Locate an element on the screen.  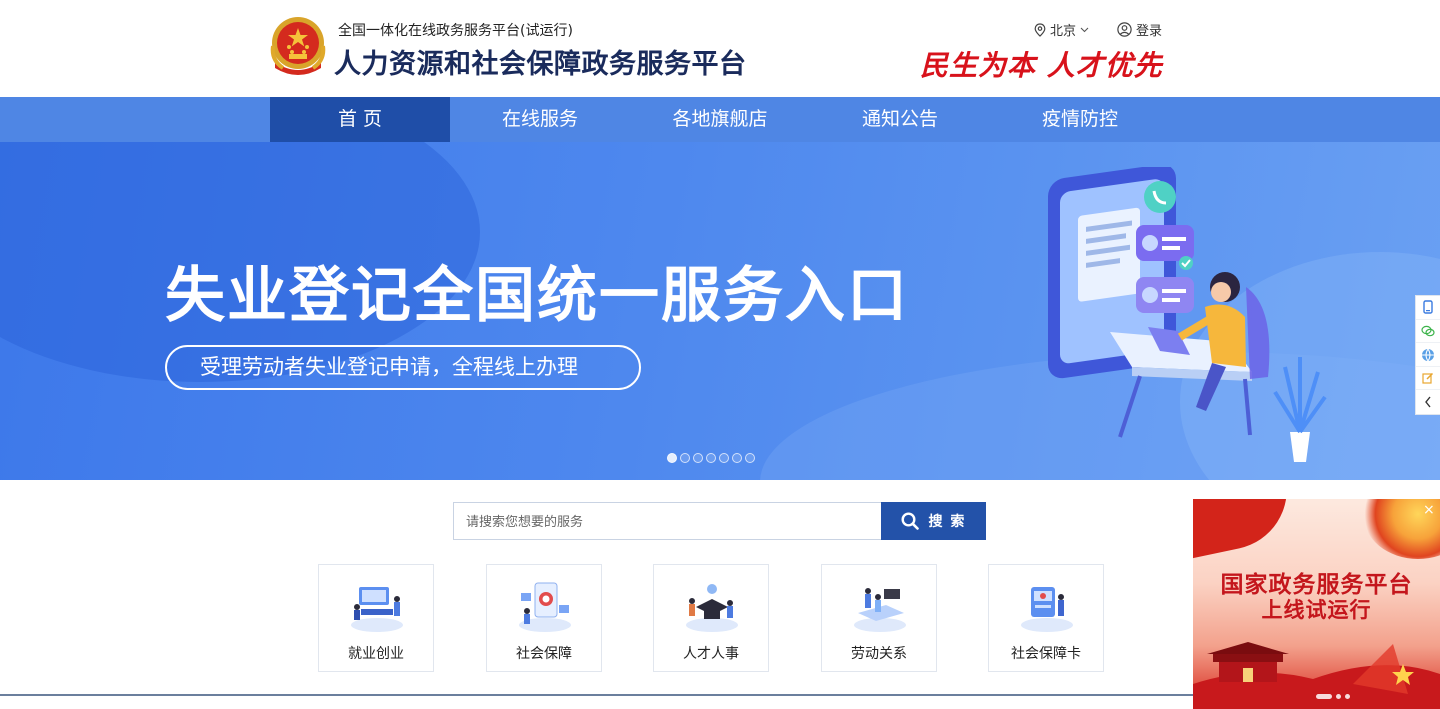
nav-item-home: 首 页 is located at coordinates (360, 119).